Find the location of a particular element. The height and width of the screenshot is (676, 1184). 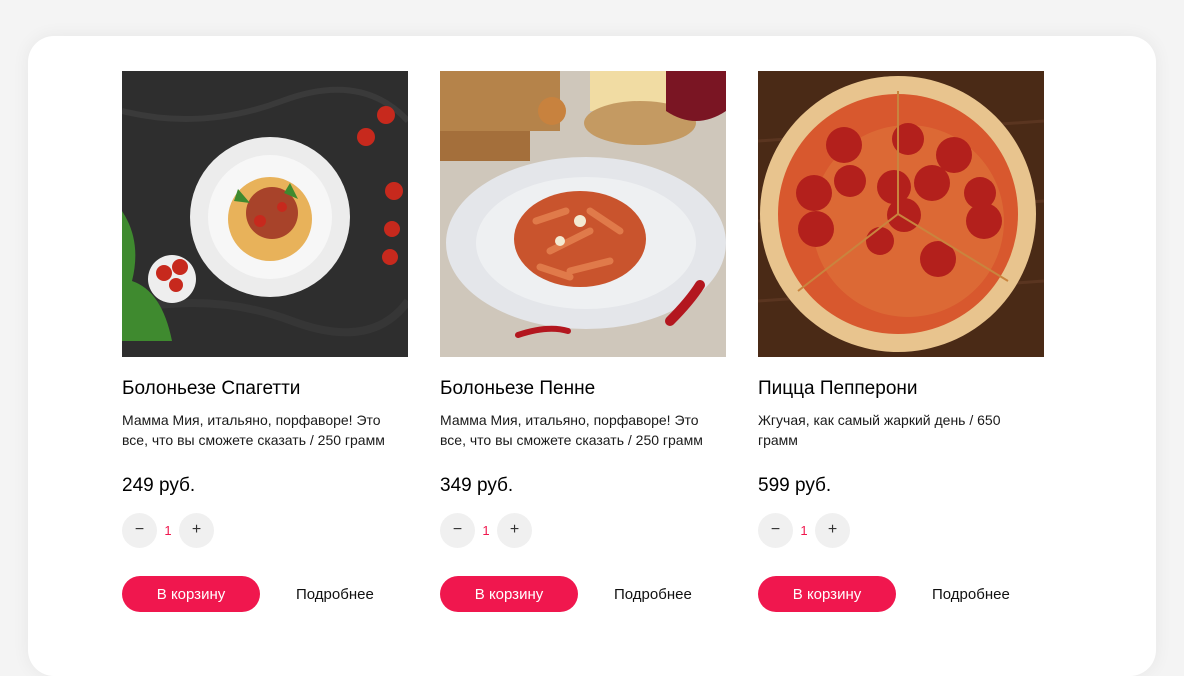

spaghetti-bolognese-photo is located at coordinates (265, 214).